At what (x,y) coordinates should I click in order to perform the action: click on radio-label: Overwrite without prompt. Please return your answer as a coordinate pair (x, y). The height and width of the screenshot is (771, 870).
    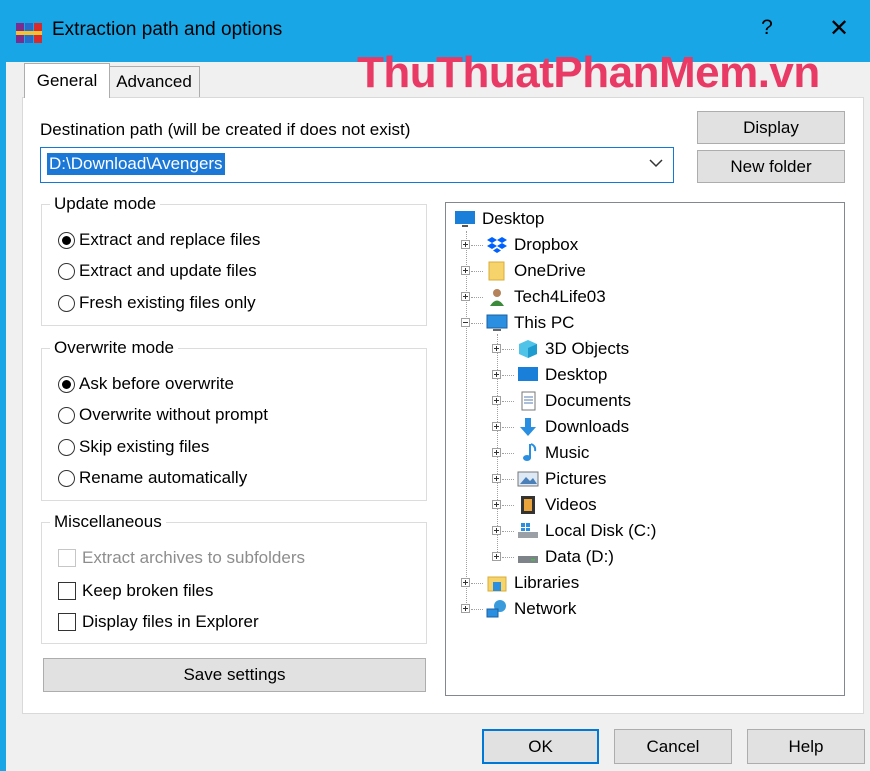
    Looking at the image, I should click on (173, 414).